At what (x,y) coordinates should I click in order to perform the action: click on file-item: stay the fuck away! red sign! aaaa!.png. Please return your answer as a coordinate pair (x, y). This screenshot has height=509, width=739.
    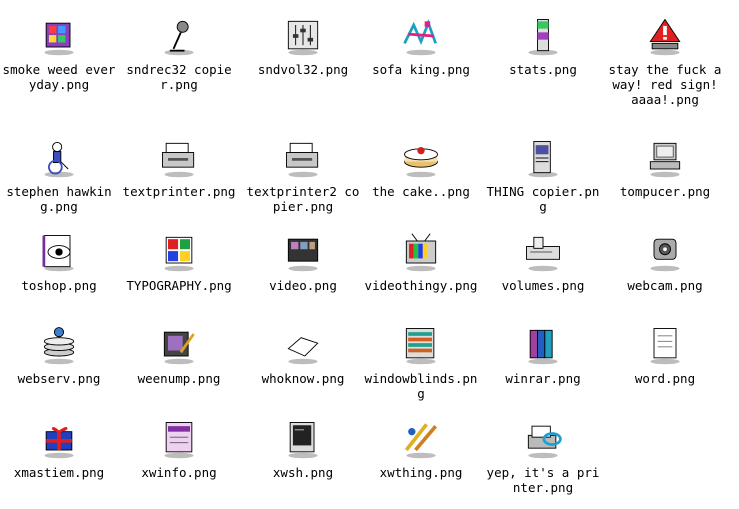
    Looking at the image, I should click on (665, 60).